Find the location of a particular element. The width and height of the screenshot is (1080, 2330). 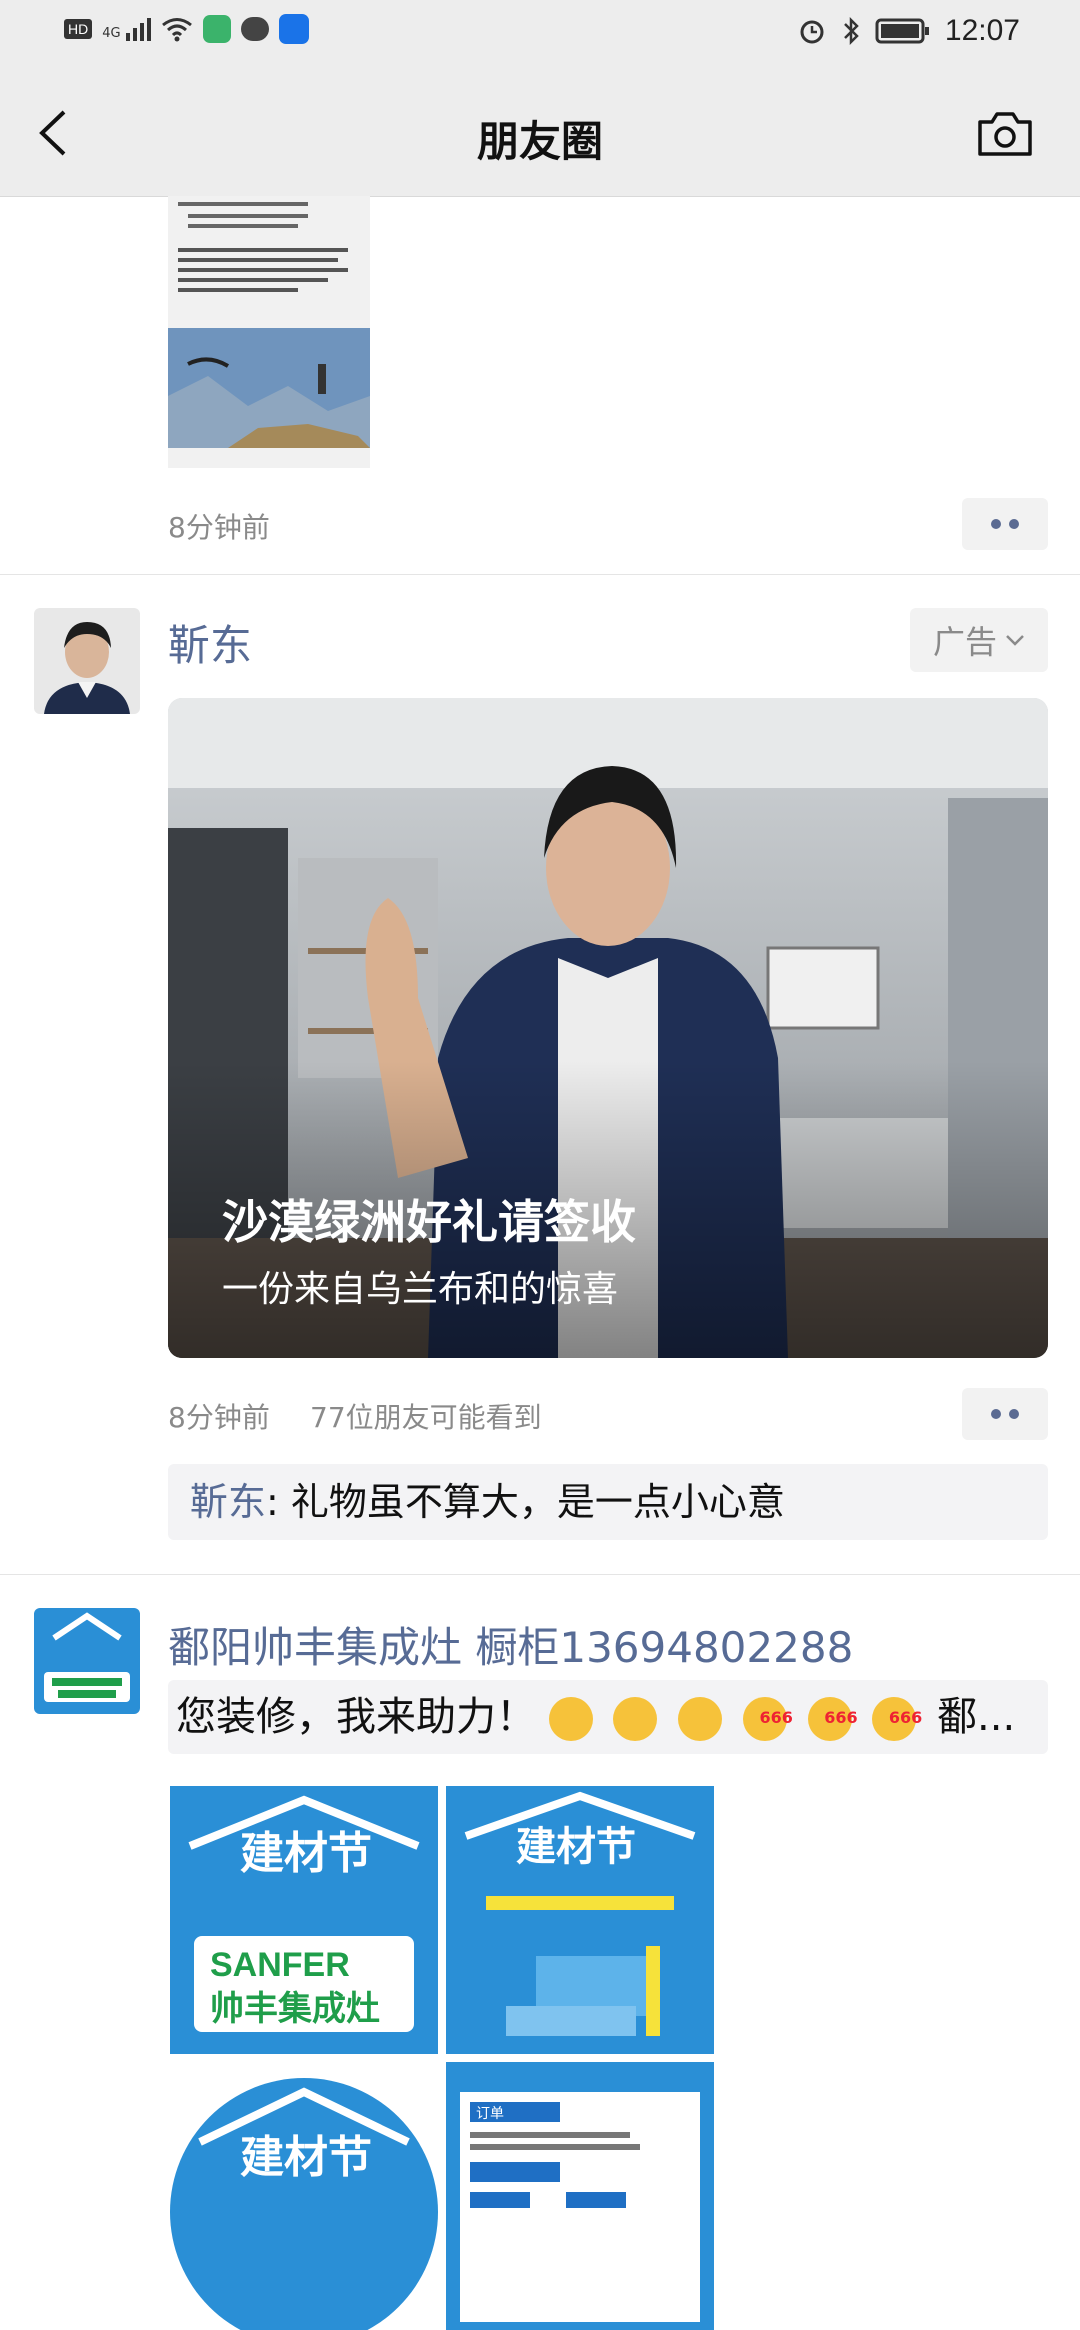

ad-label-button: 广告 is located at coordinates (979, 640).